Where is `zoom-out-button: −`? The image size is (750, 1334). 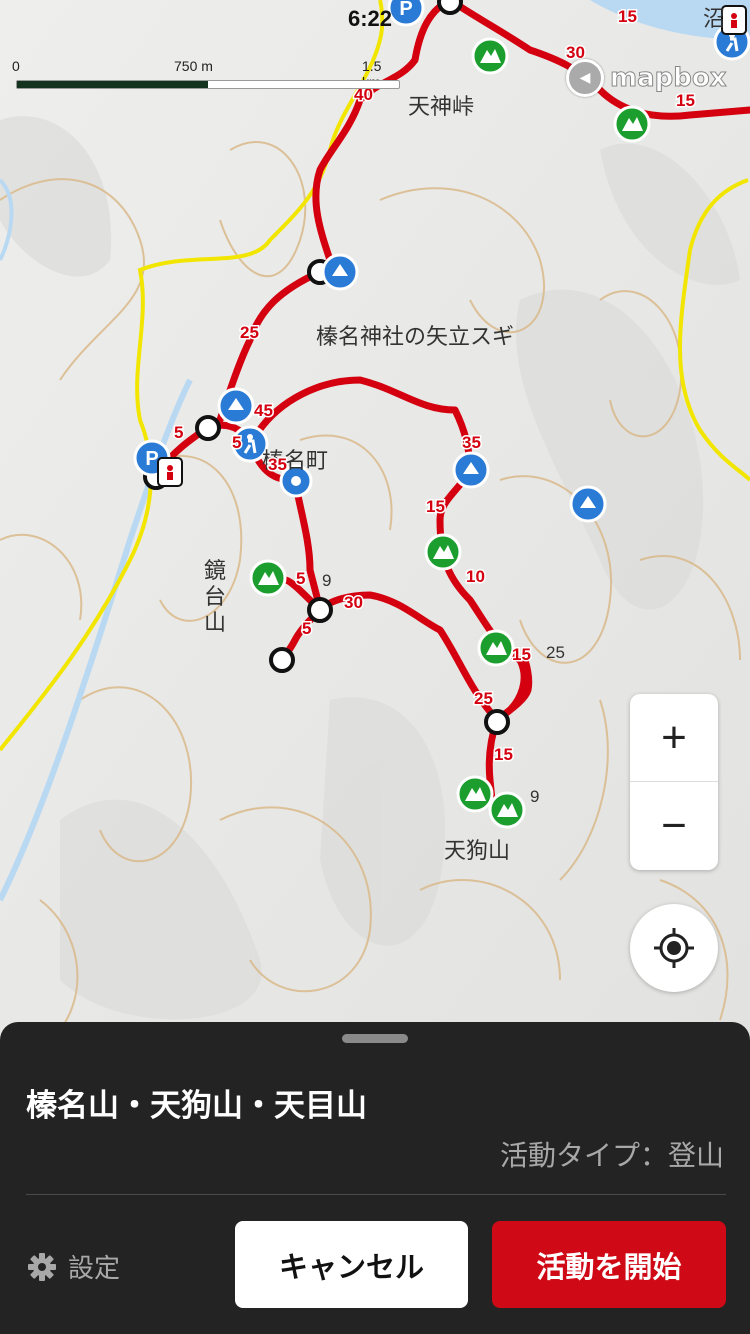 zoom-out-button: − is located at coordinates (674, 826).